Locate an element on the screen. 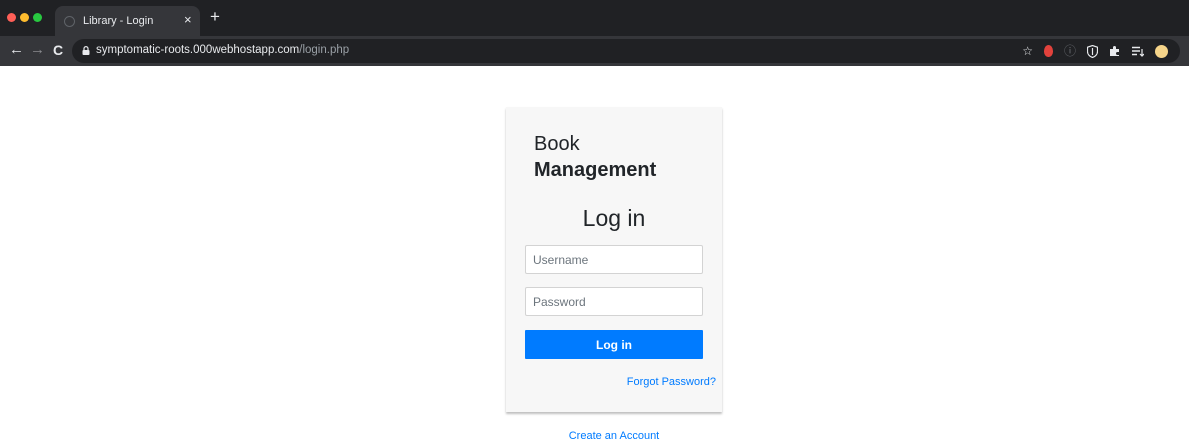 This screenshot has width=1189, height=443. window-minimize-button is located at coordinates (24, 17).